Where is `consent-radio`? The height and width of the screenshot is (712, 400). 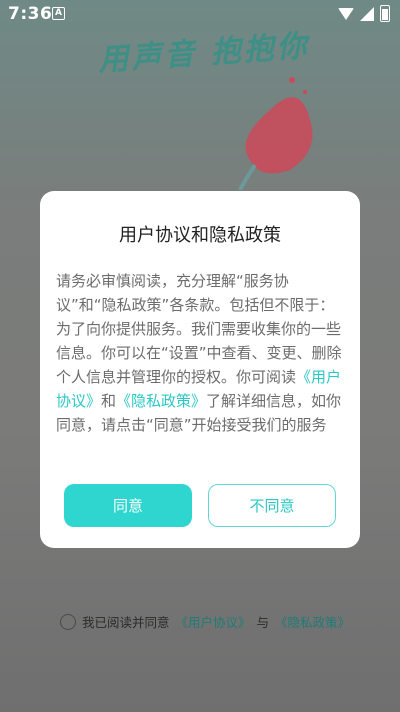 consent-radio is located at coordinates (68, 621).